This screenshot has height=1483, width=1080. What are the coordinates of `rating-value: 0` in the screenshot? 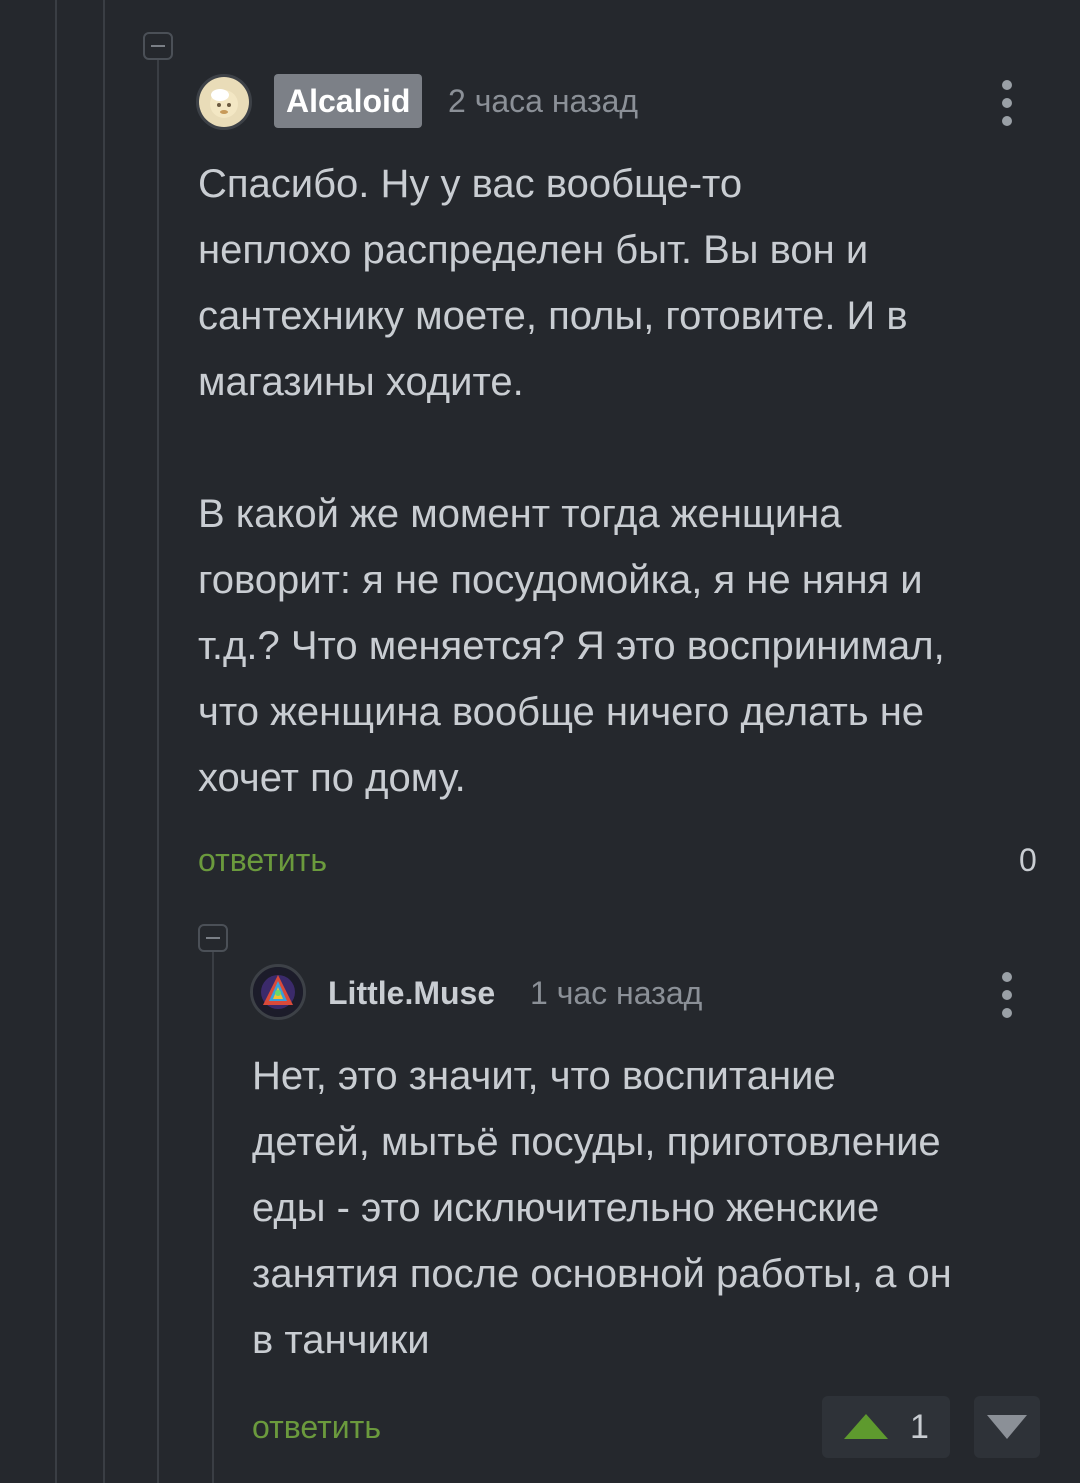 It's located at (1028, 860).